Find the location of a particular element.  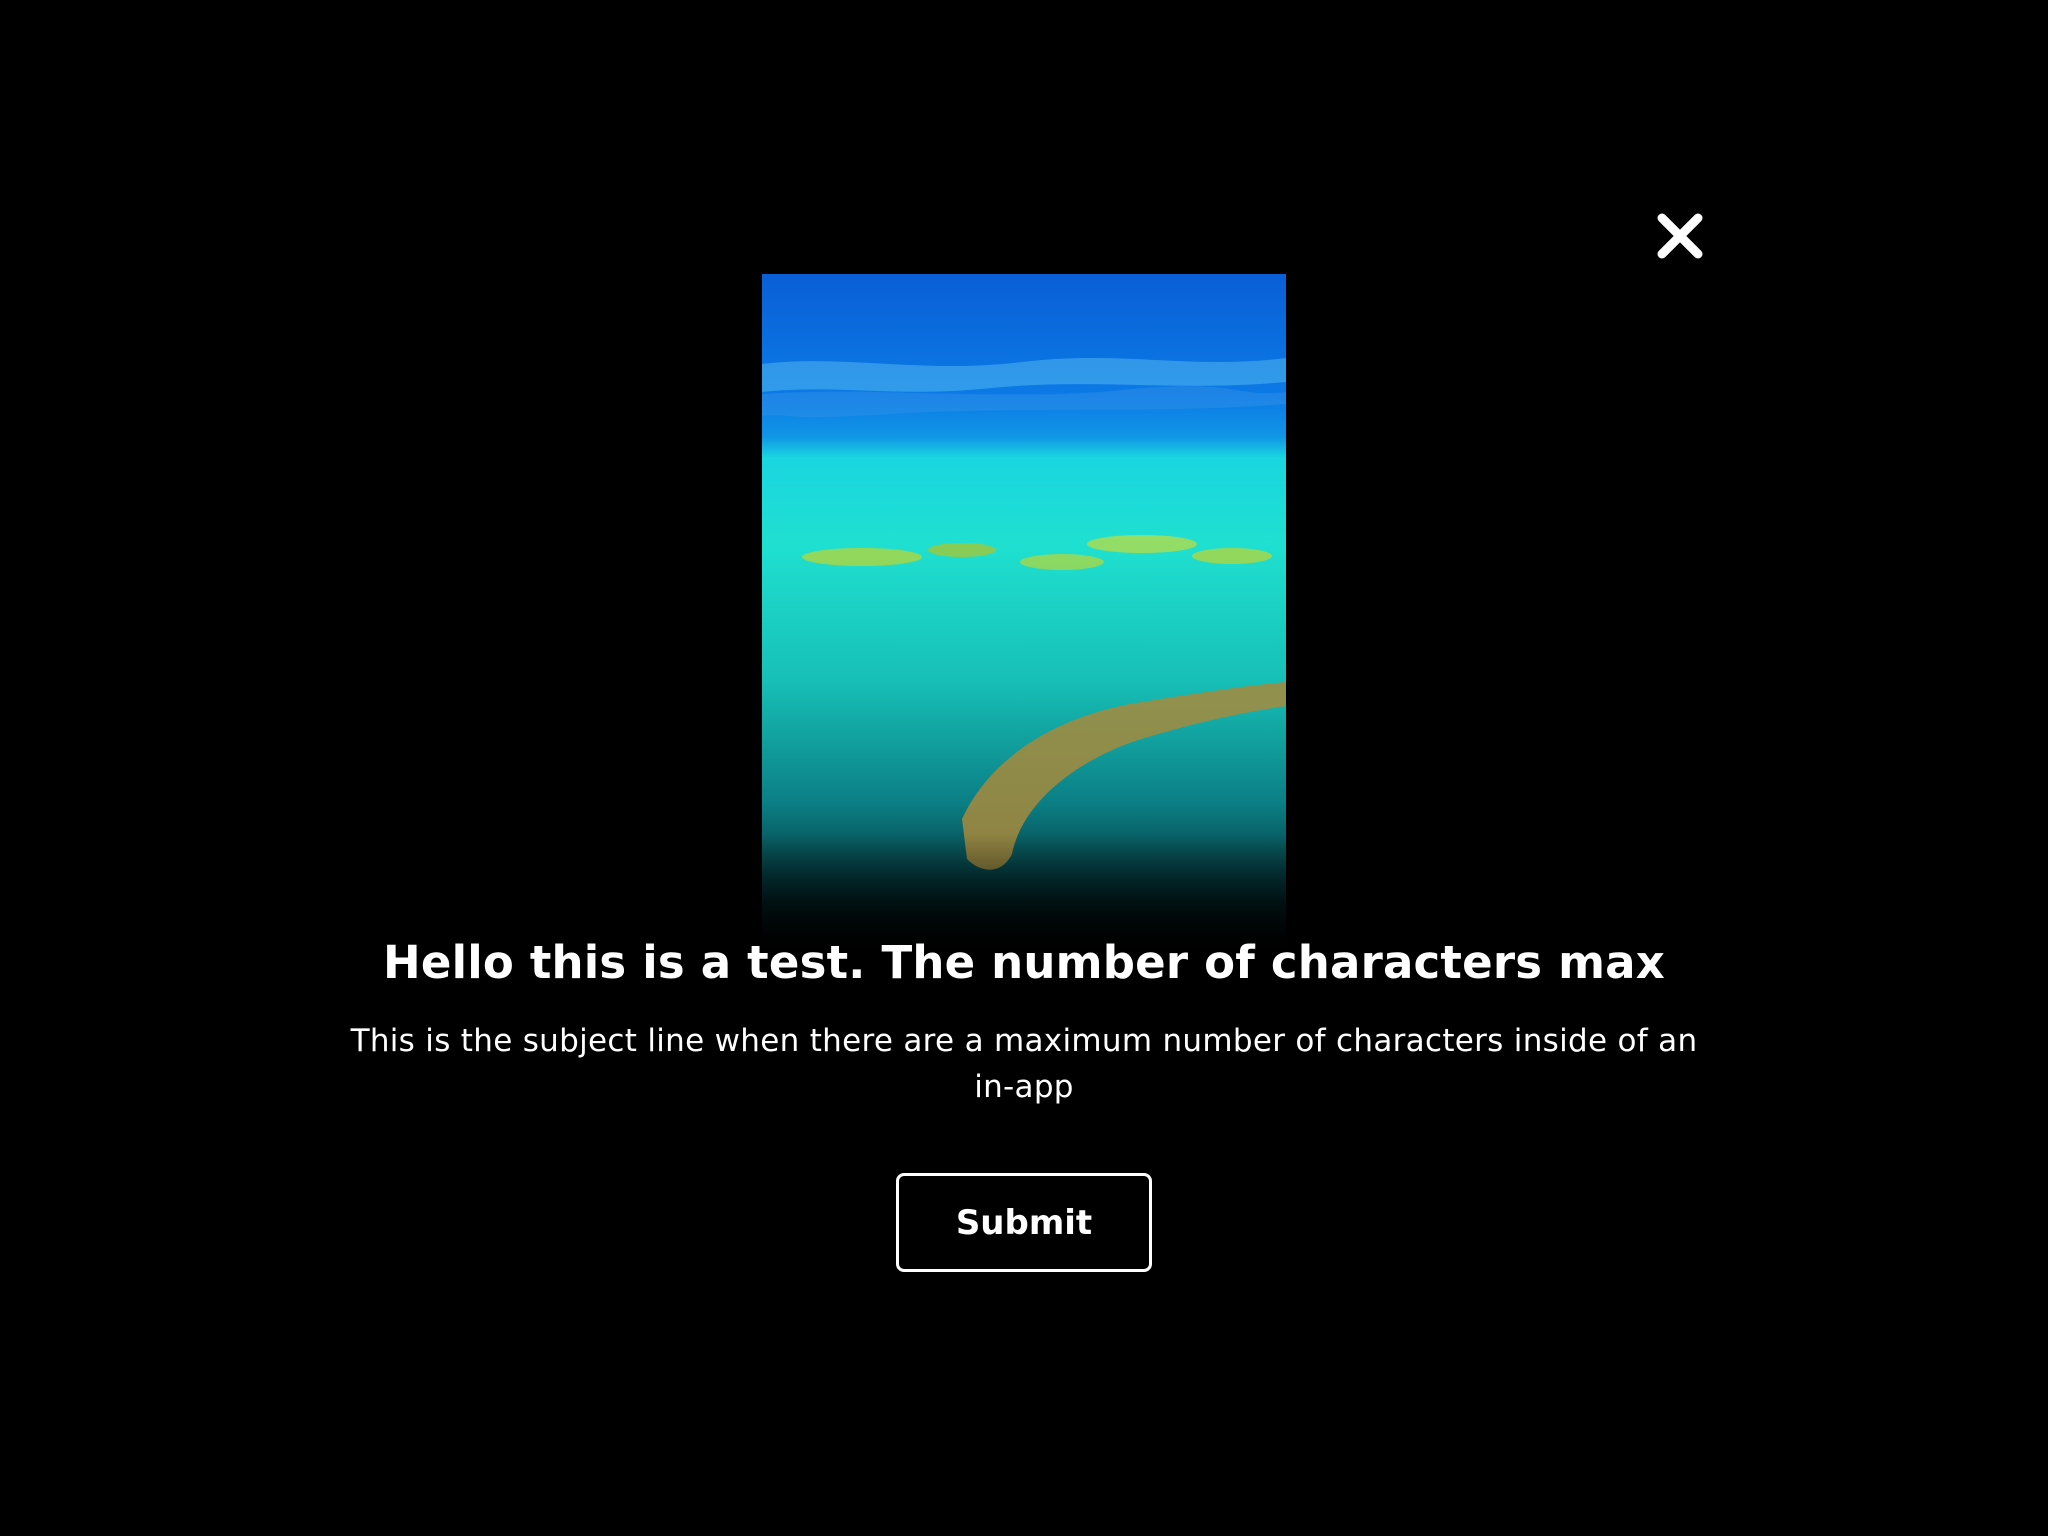

reef-aerial-image is located at coordinates (1024, 614).